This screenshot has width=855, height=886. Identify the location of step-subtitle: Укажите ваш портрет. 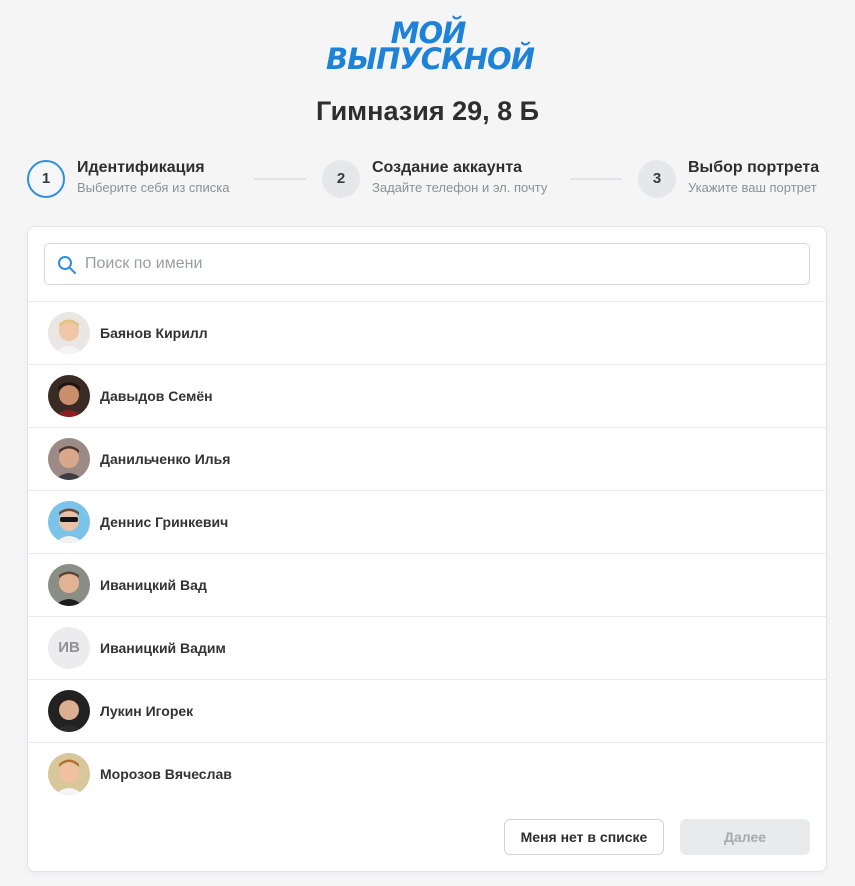
(752, 187).